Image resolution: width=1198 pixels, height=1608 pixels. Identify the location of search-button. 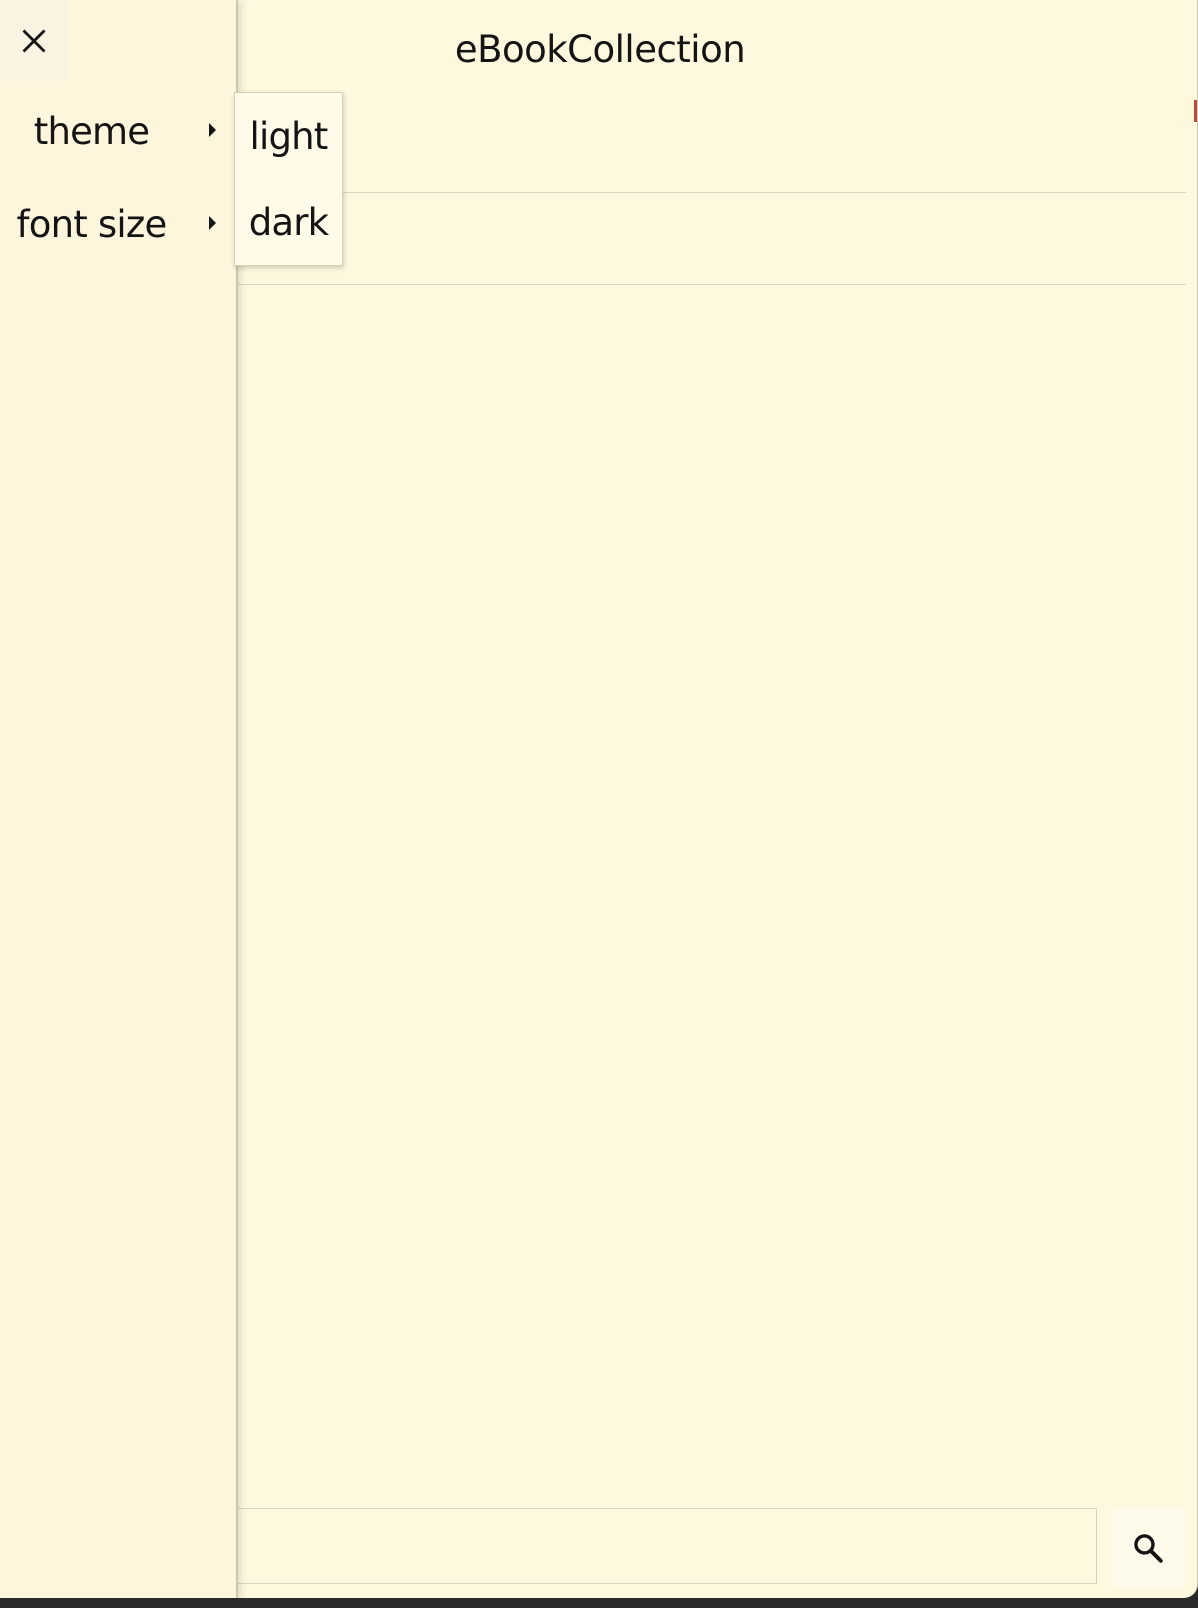
(1148, 1548).